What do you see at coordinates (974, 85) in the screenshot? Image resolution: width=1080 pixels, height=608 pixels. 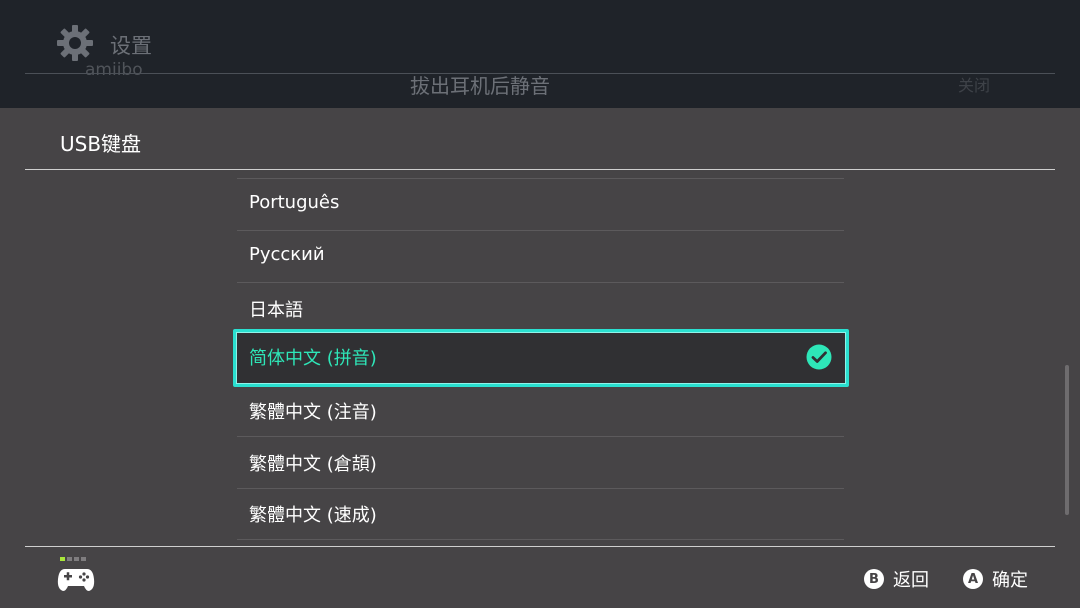 I see `background-mute-value: 关闭` at bounding box center [974, 85].